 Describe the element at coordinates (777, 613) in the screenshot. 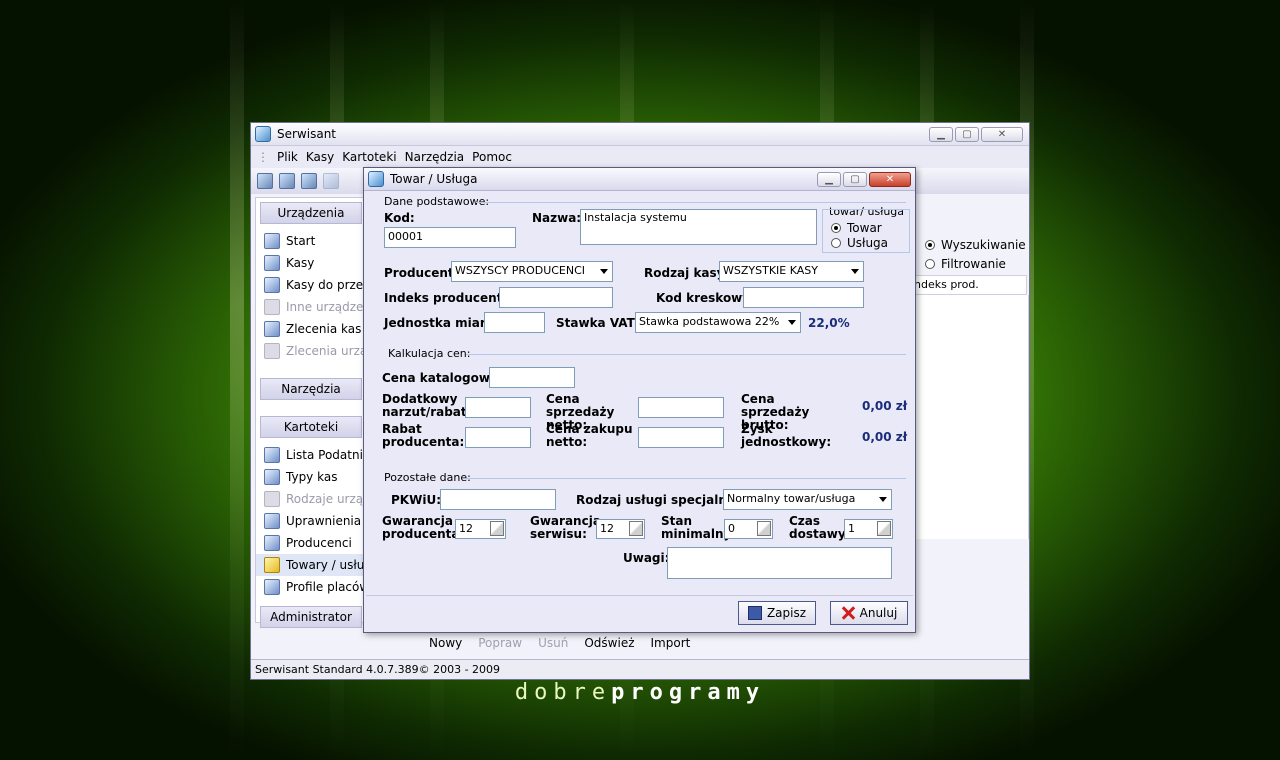

I see `save-button: Zapisz` at that location.